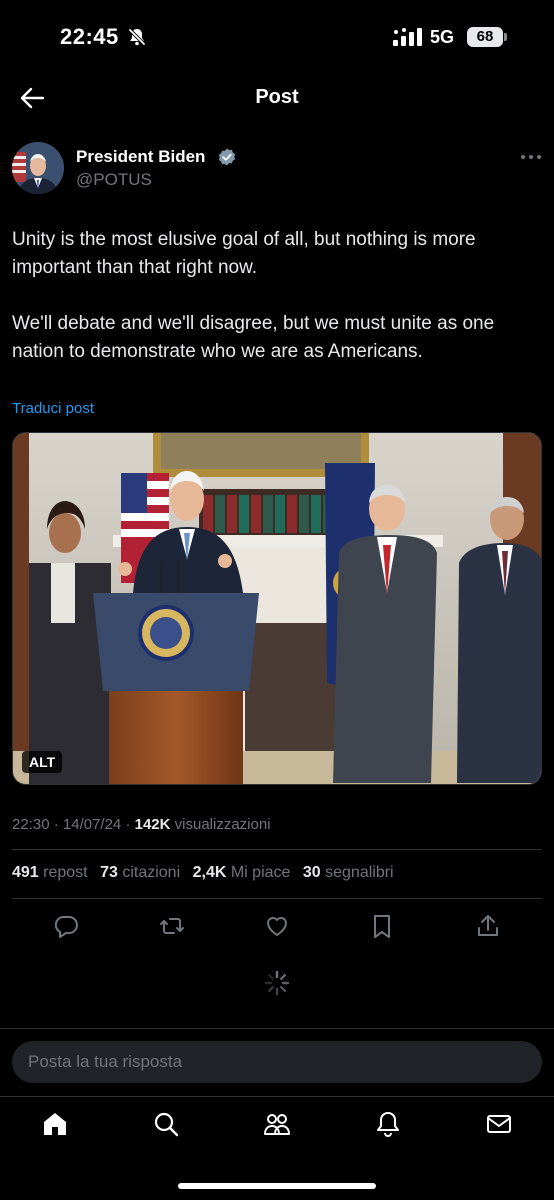 Image resolution: width=554 pixels, height=1200 pixels. What do you see at coordinates (505, 37) in the screenshot?
I see `battery-tip` at bounding box center [505, 37].